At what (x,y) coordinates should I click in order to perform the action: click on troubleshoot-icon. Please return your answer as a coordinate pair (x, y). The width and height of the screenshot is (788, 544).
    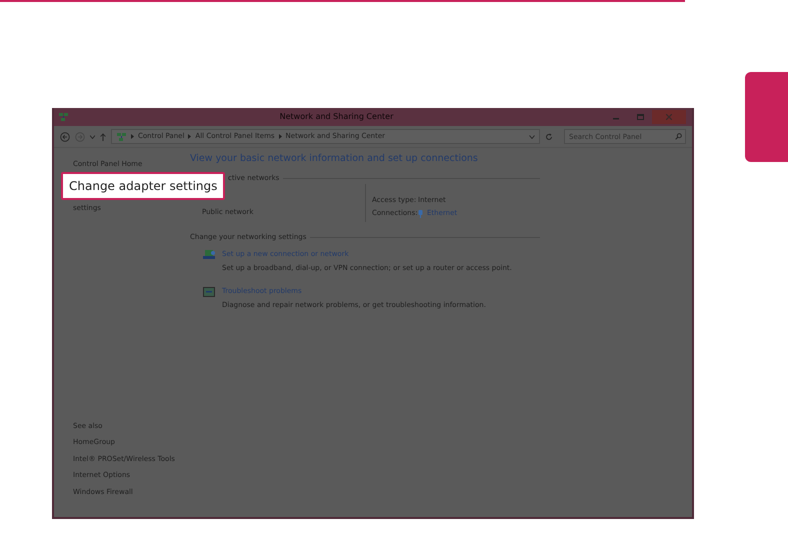
    Looking at the image, I should click on (209, 292).